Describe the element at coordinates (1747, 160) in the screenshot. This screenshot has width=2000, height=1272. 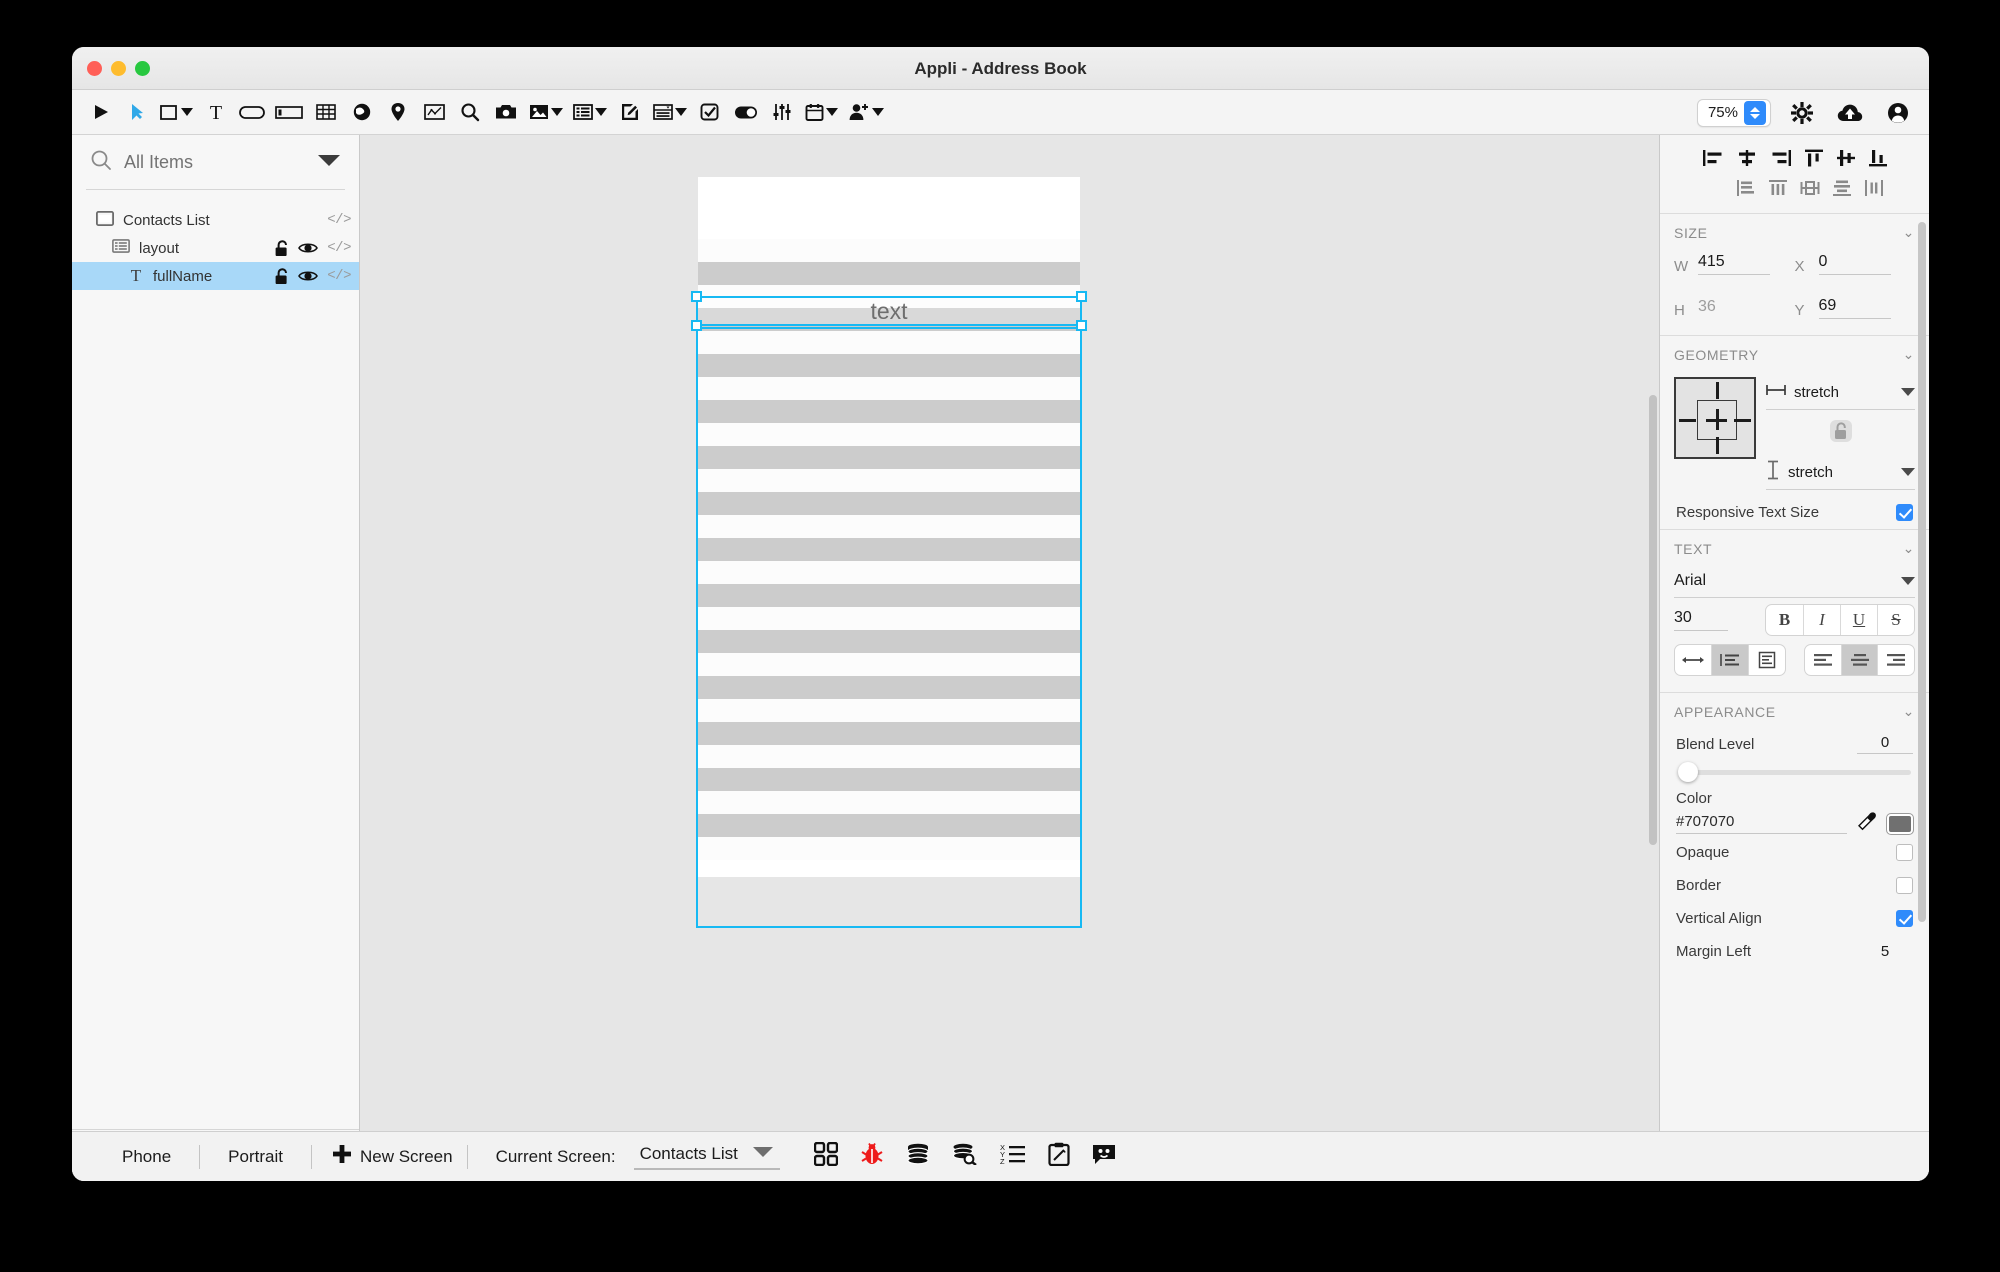
I see `align-center-horizontal-icon` at that location.